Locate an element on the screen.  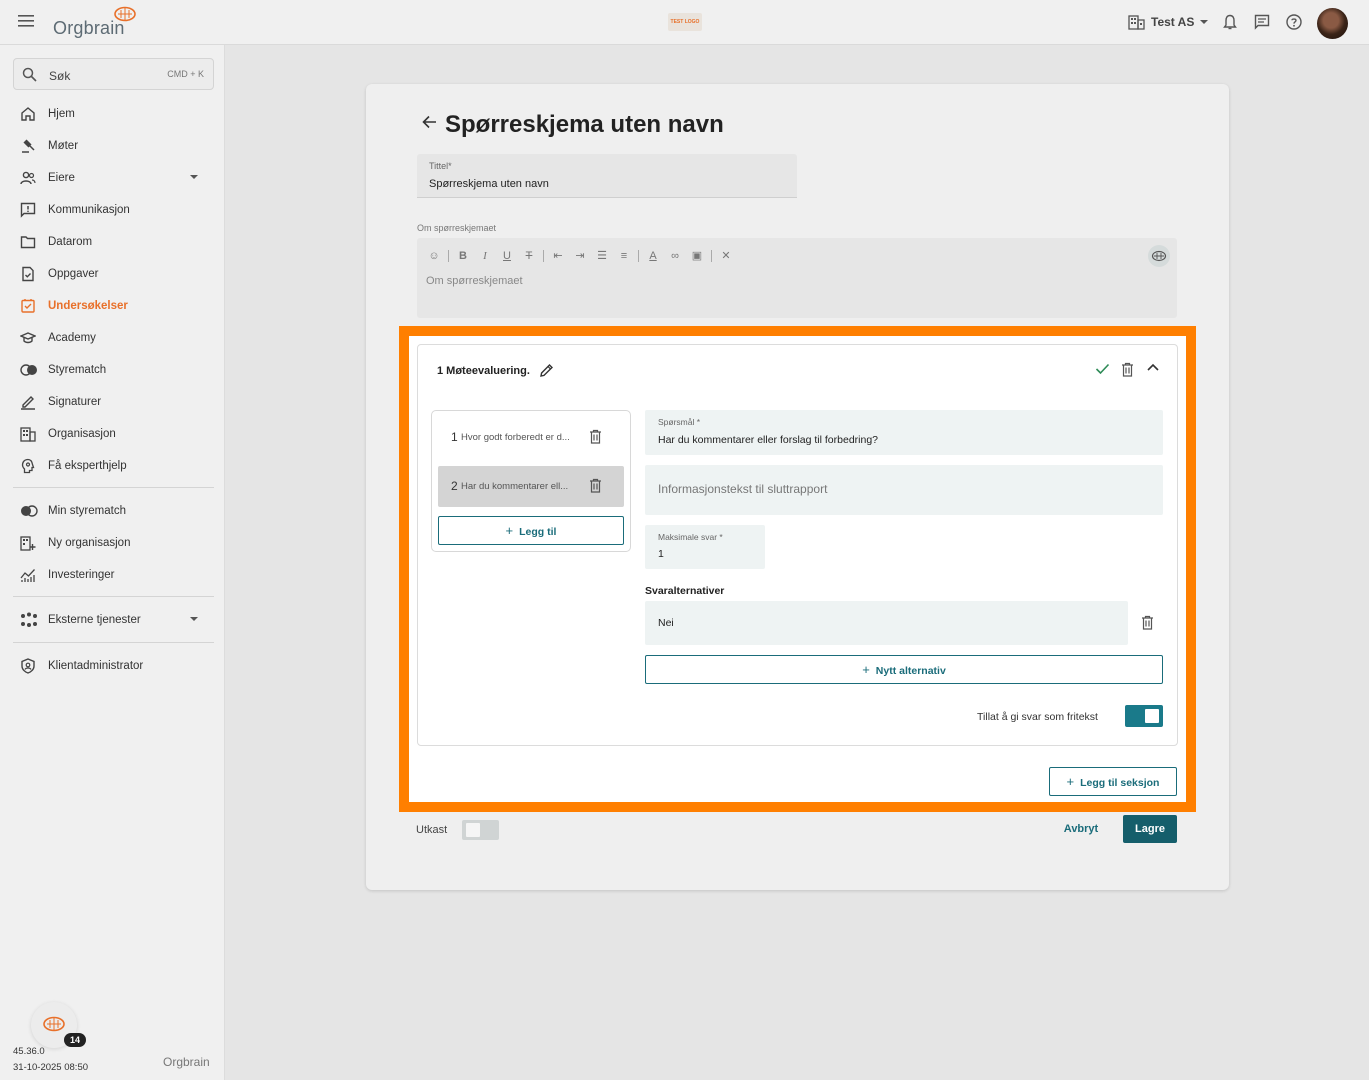
sidebar-item-kommunikasjon: Kommunikasjon is located at coordinates (113, 210).